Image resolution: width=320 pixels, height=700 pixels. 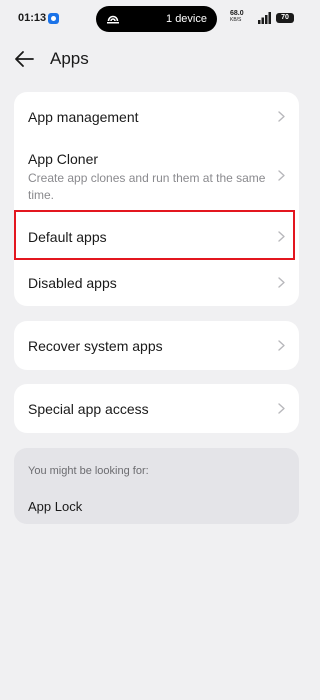 I want to click on settings-group-recover: Recover system apps, so click(x=156, y=345).